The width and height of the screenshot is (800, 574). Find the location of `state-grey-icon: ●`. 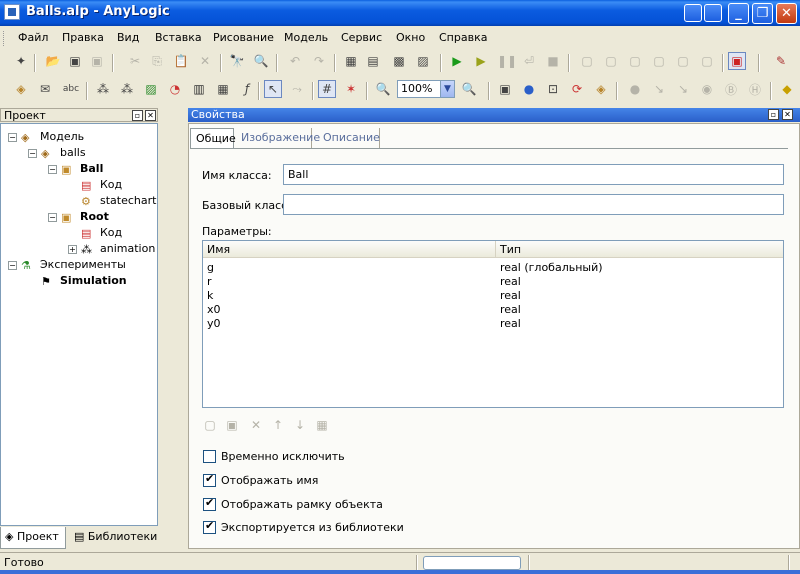

state-grey-icon: ● is located at coordinates (635, 89).